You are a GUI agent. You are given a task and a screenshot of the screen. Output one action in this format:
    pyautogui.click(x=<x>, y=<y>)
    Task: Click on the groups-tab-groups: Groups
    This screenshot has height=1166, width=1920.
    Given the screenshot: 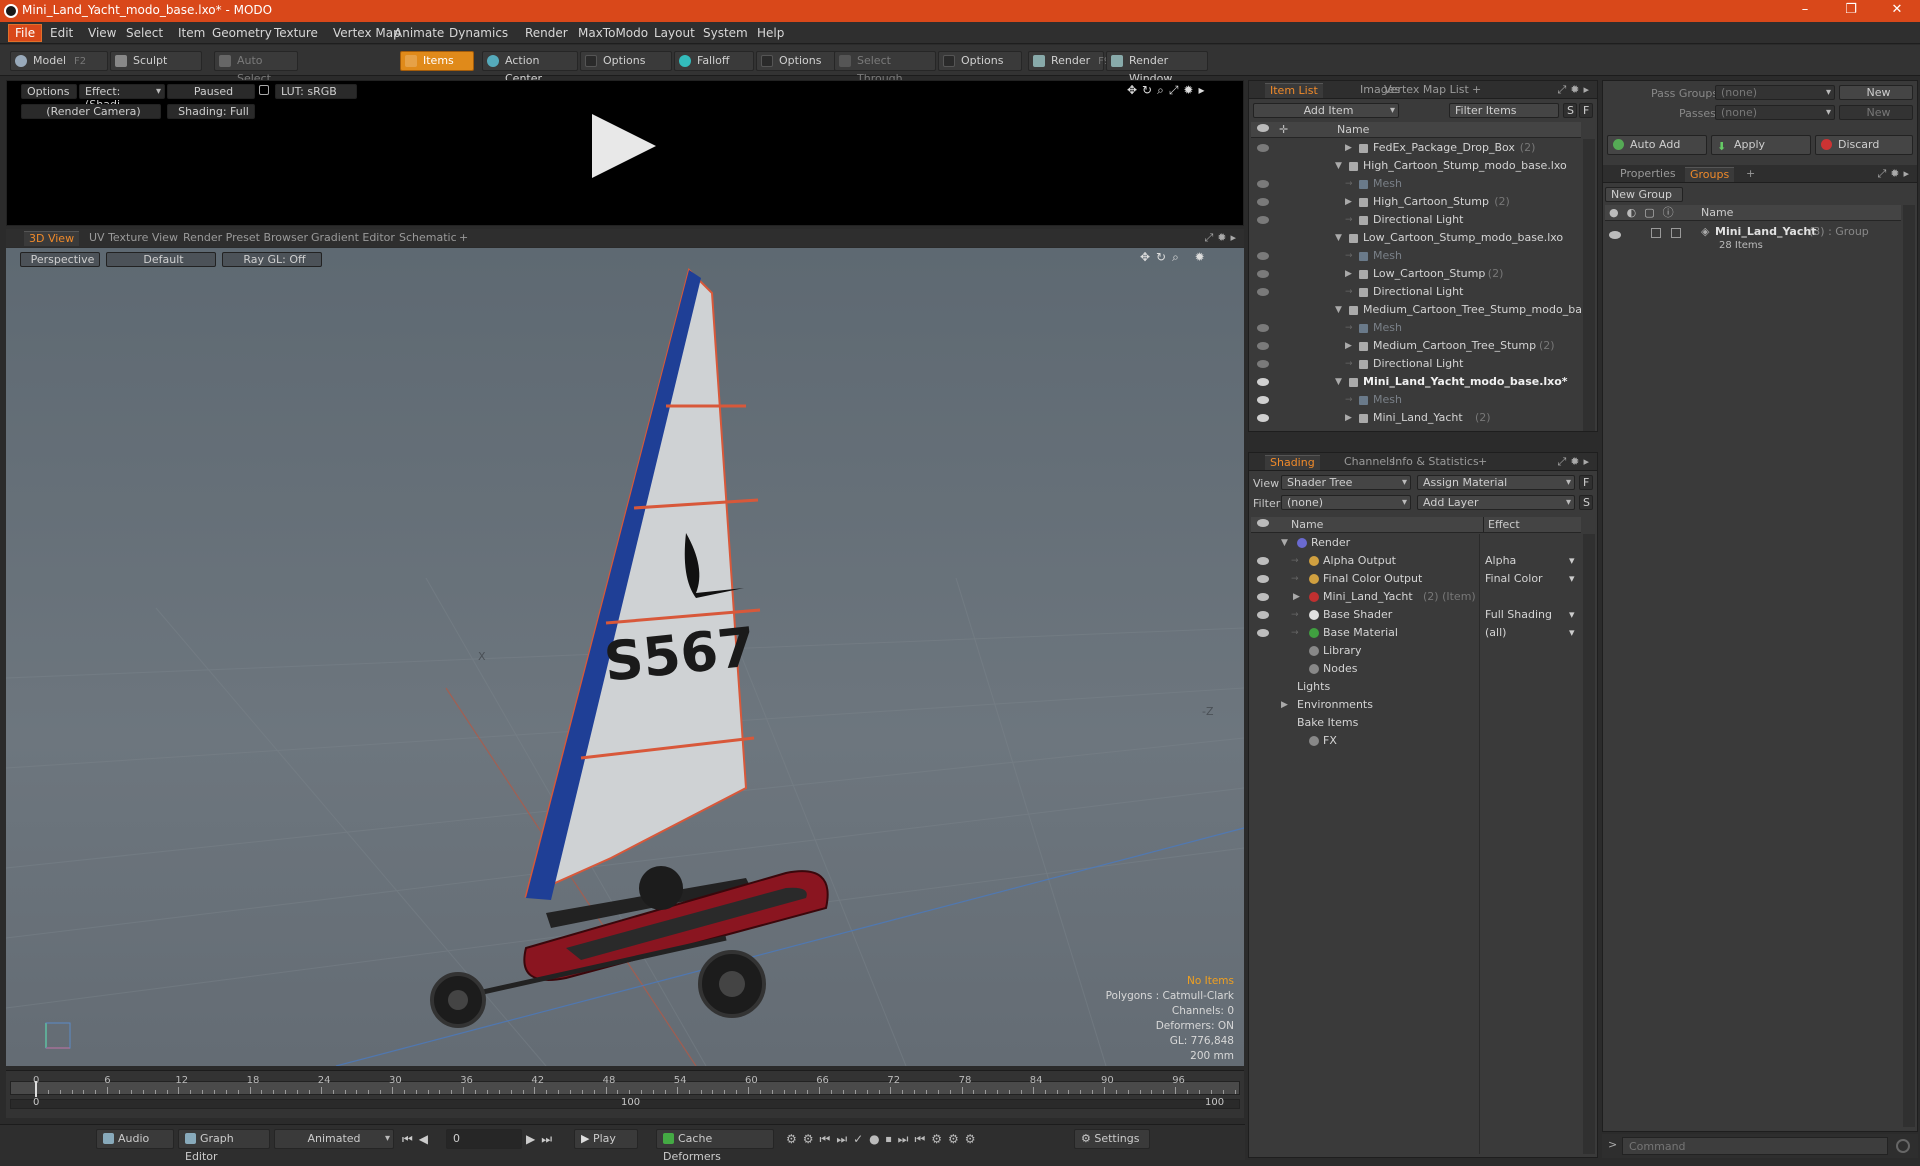 What is the action you would take?
    pyautogui.click(x=1710, y=174)
    